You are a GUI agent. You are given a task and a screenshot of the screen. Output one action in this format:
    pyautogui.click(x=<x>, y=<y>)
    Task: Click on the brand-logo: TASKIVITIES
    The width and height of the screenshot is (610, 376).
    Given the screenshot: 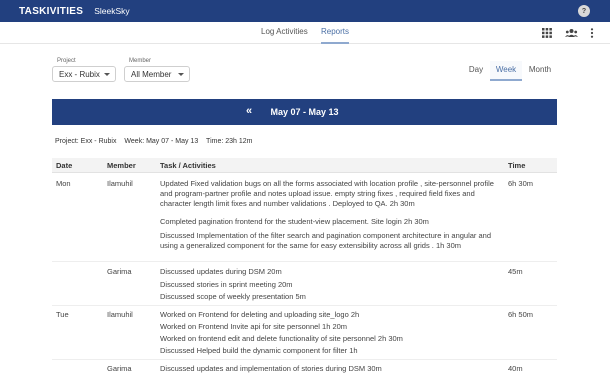 What is the action you would take?
    pyautogui.click(x=51, y=11)
    